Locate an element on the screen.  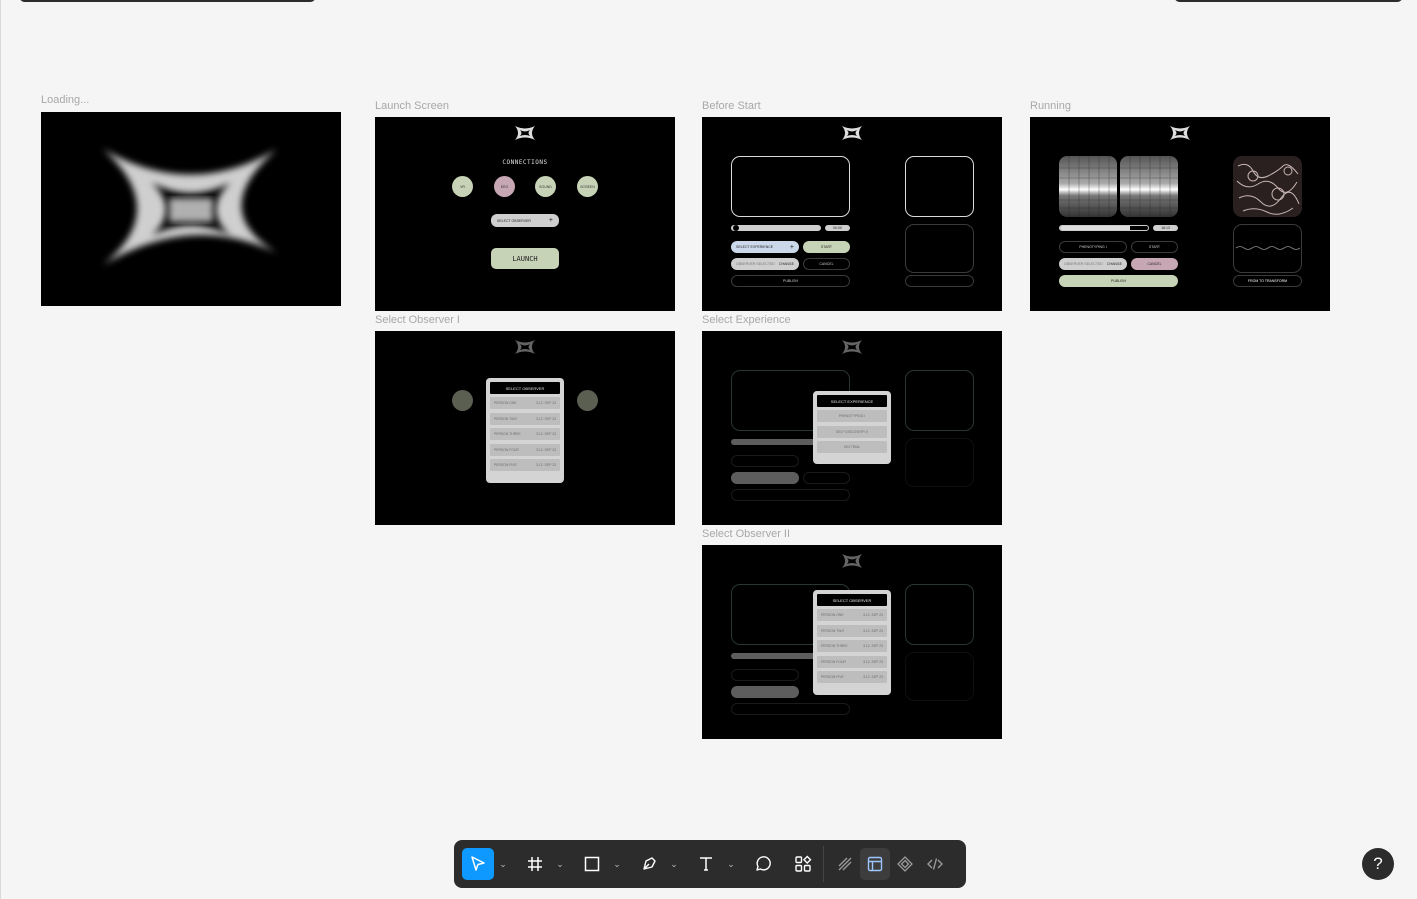
dev-mode-components-button is located at coordinates (905, 864).